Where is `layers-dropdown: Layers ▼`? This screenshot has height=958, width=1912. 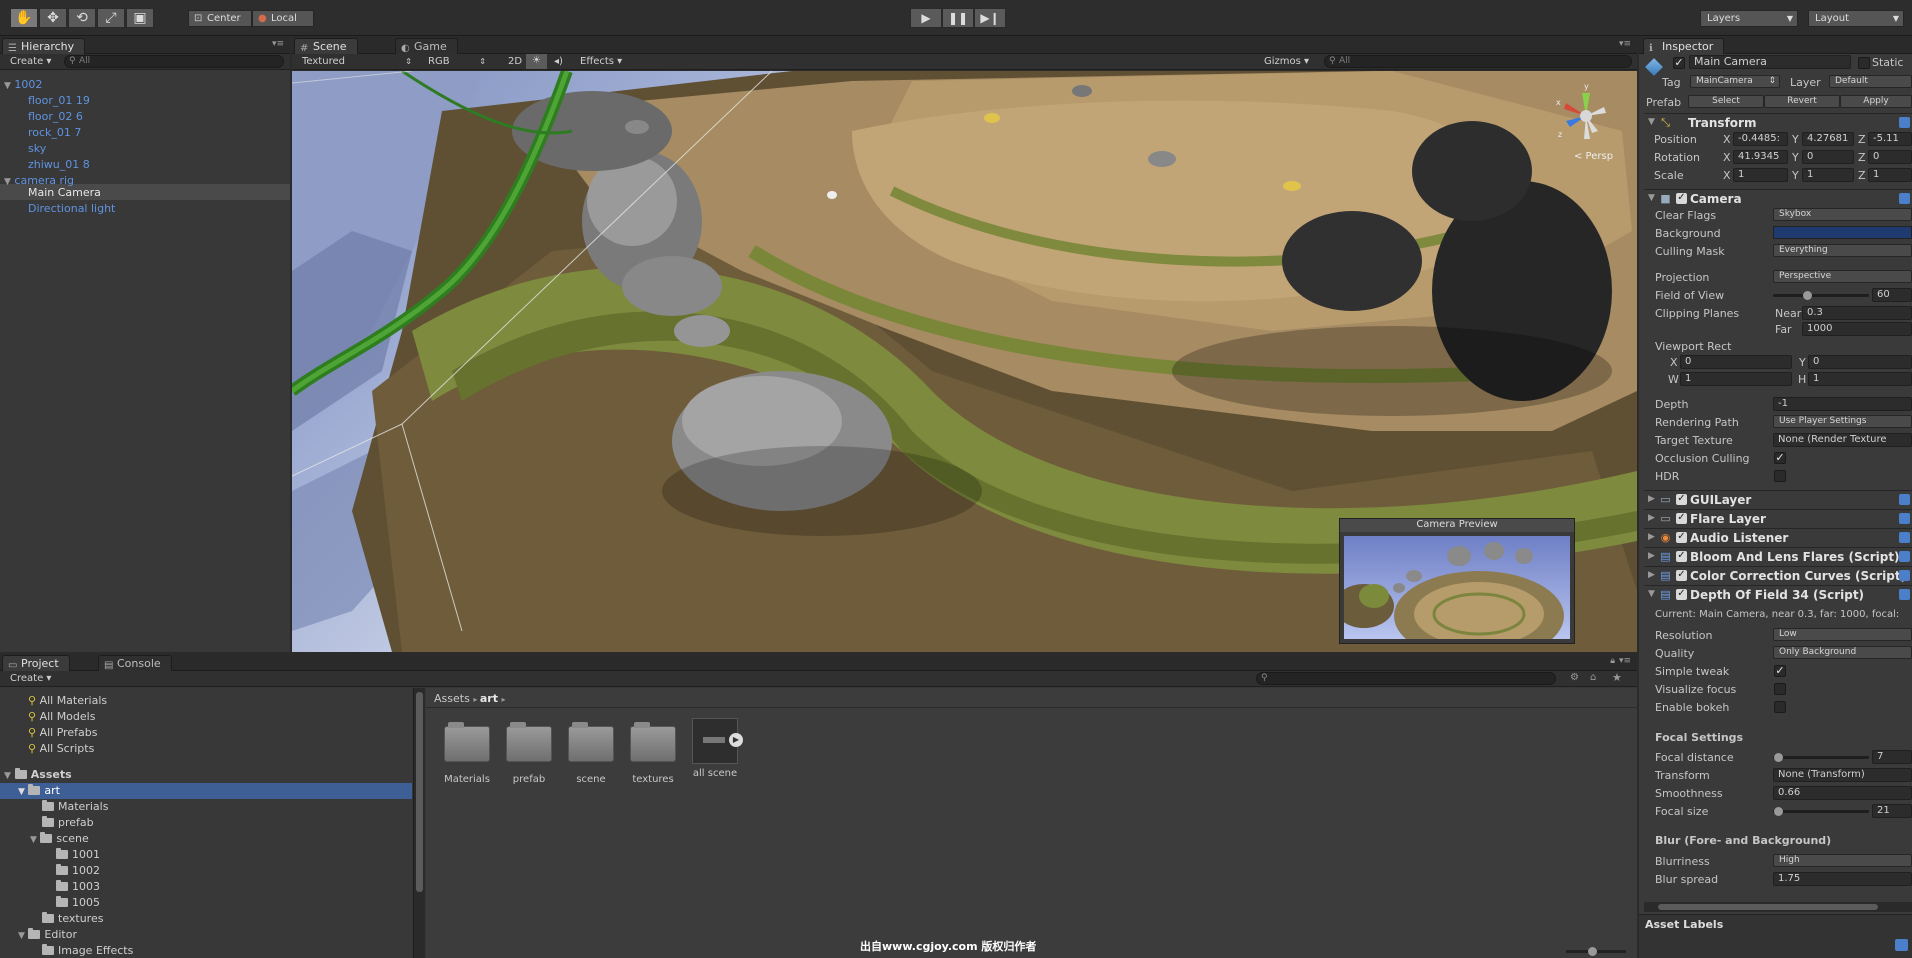
layers-dropdown: Layers ▼ is located at coordinates (1749, 18).